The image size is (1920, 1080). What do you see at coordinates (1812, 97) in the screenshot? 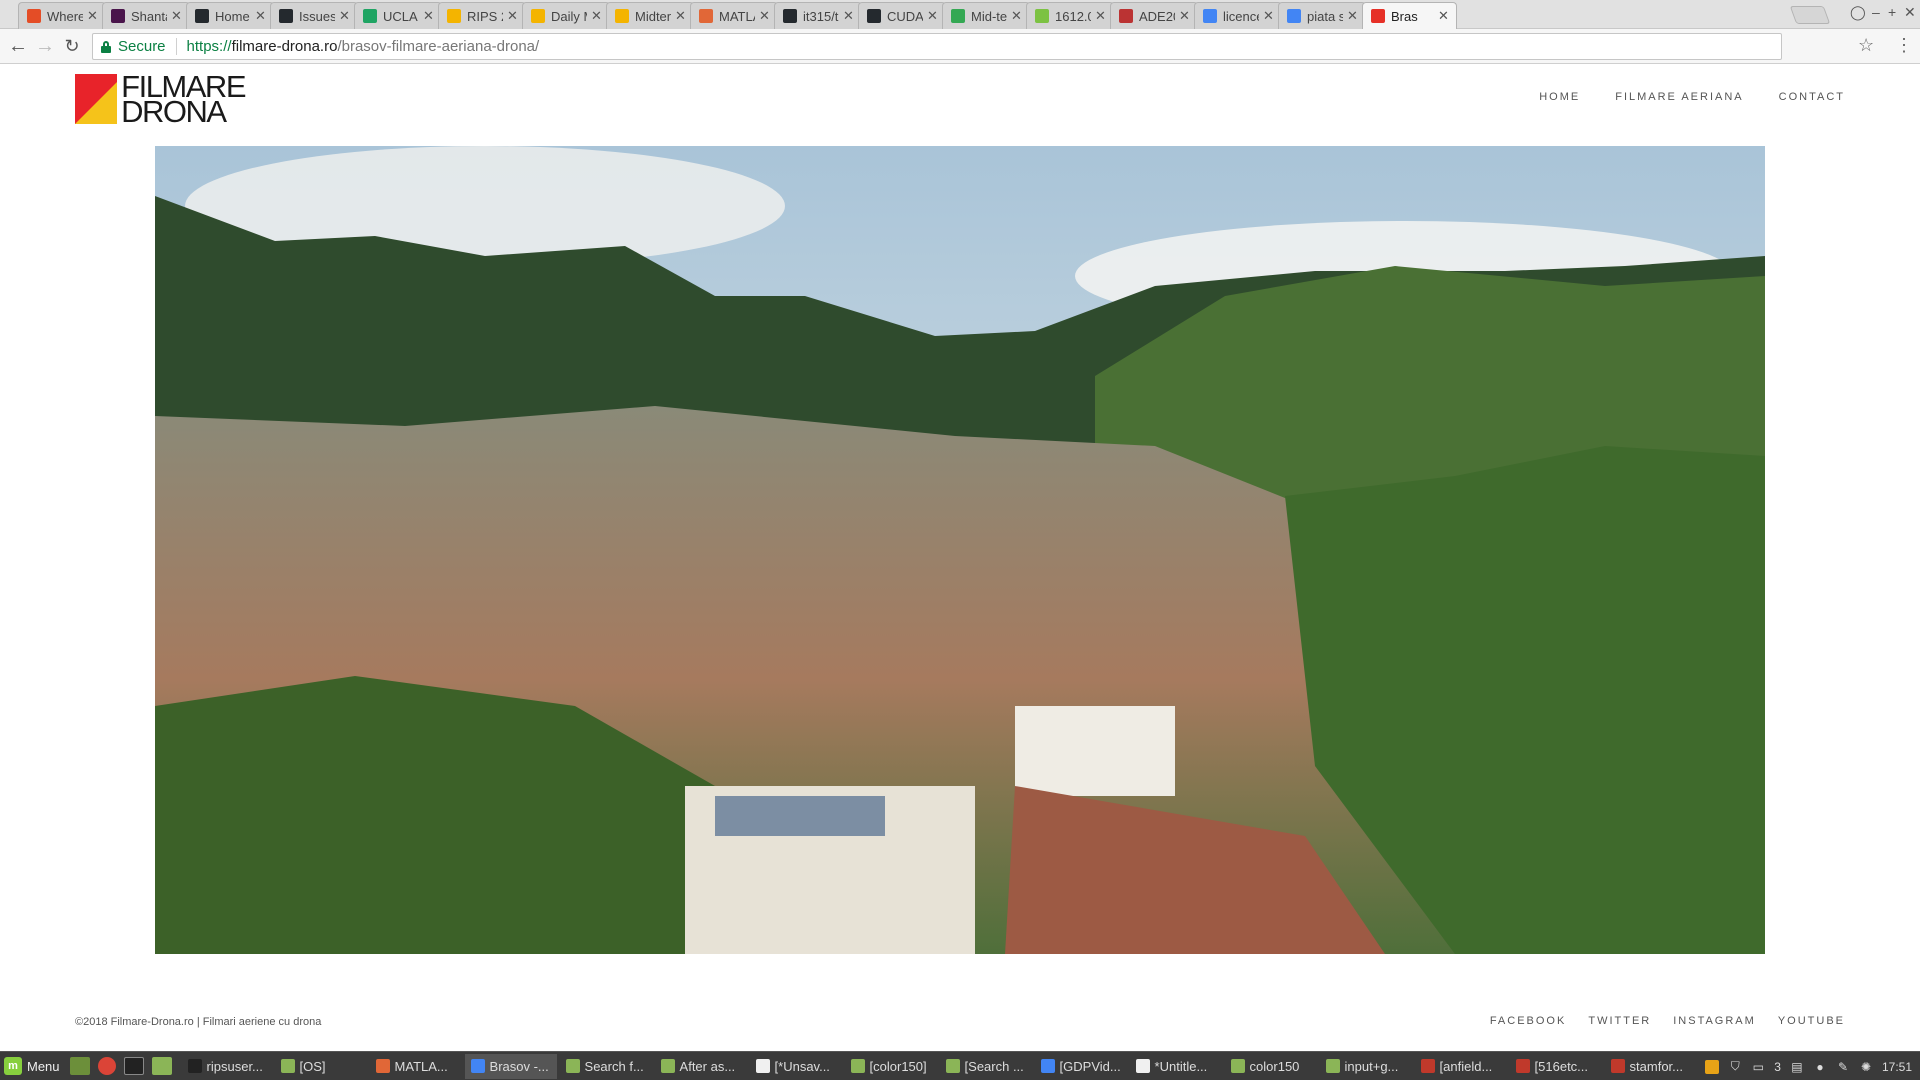
I see `nav-contact-link: CONTACT` at bounding box center [1812, 97].